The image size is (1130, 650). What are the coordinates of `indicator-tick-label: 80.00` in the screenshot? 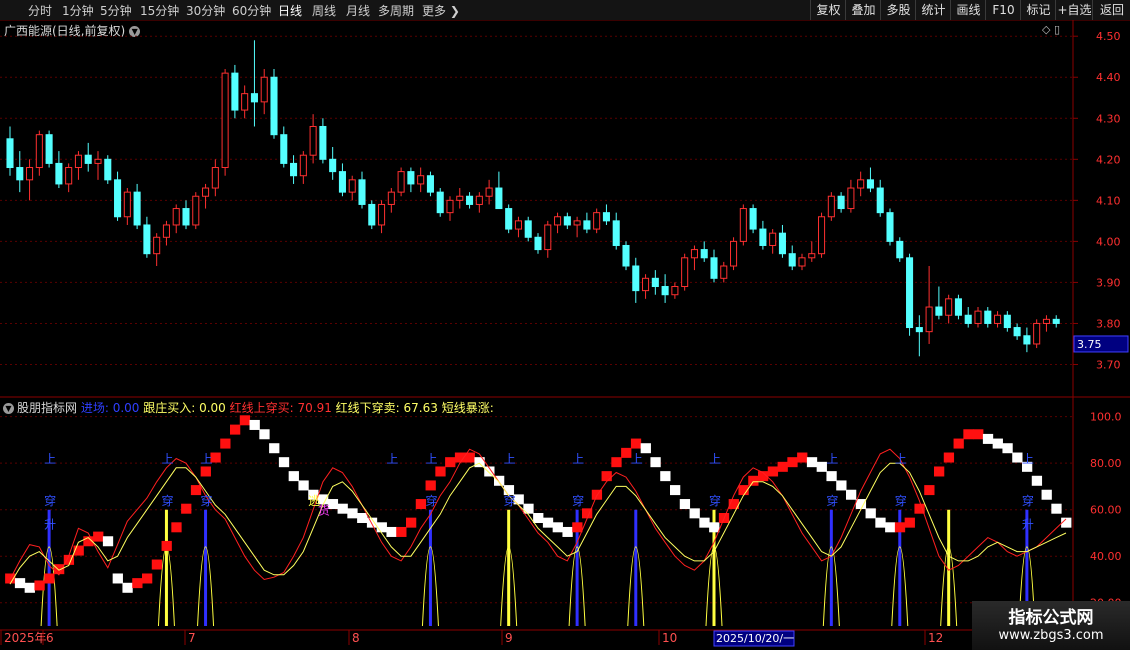 It's located at (1106, 463).